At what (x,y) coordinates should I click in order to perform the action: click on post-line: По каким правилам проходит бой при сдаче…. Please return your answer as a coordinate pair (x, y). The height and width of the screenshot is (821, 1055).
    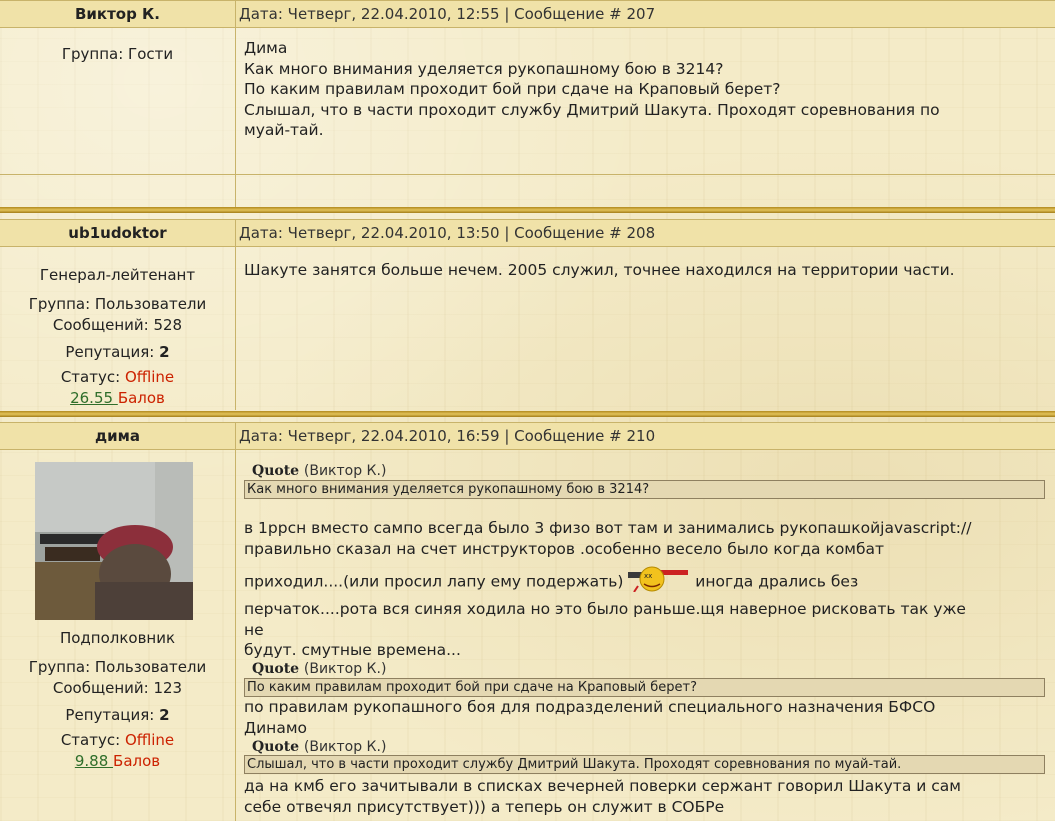
    Looking at the image, I should click on (512, 89).